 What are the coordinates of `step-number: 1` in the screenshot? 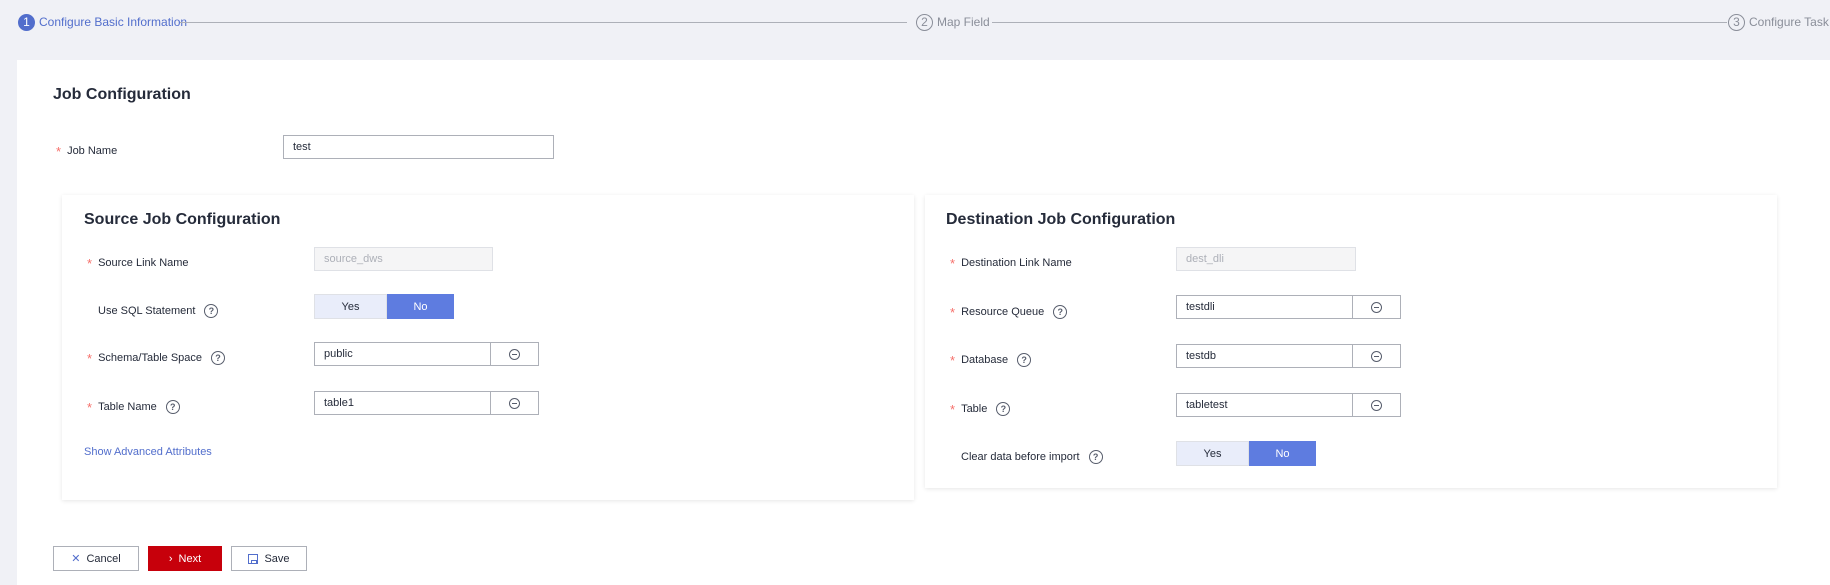 It's located at (26, 22).